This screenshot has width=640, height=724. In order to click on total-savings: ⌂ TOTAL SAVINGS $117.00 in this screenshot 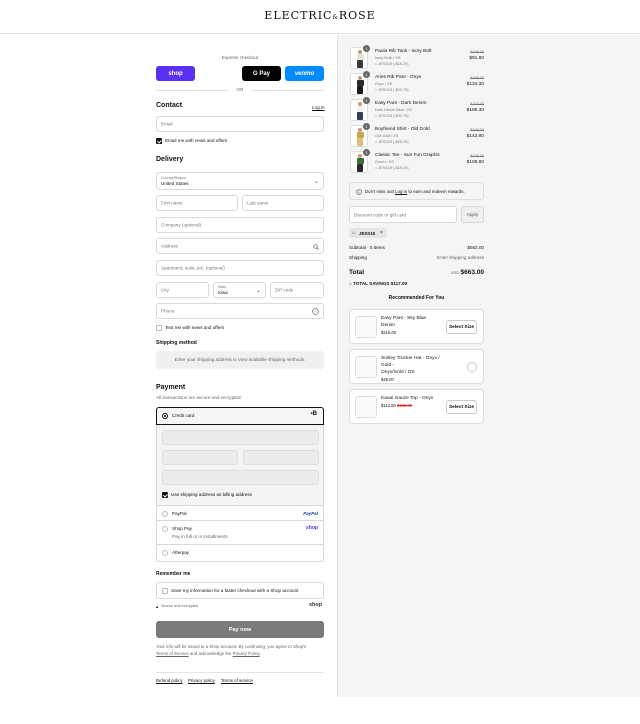, I will do `click(378, 283)`.